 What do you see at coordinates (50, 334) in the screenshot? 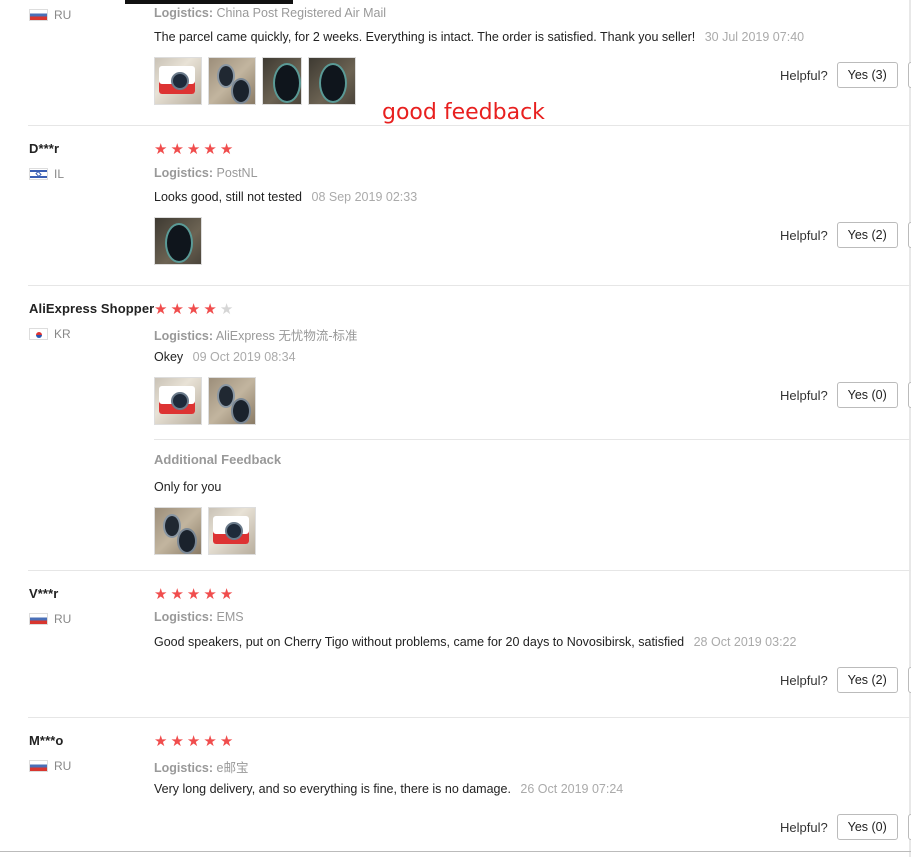
I see `reviewer-country: KR` at bounding box center [50, 334].